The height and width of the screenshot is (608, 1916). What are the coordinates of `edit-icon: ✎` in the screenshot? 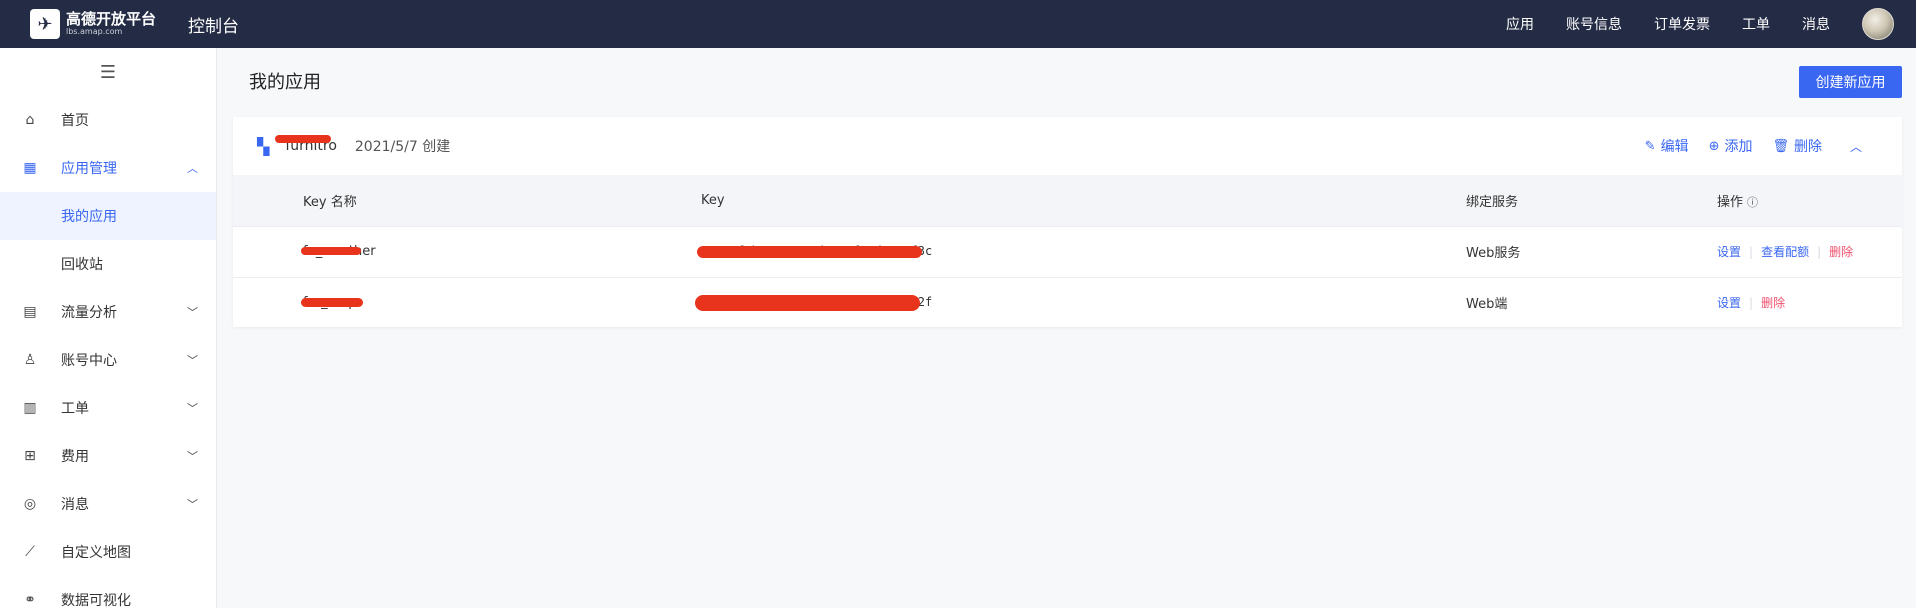 It's located at (1650, 146).